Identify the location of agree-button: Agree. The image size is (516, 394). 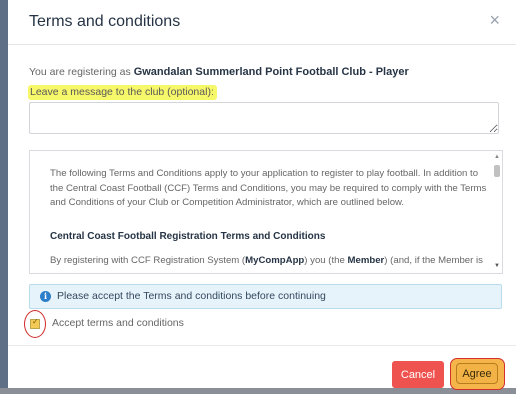
(477, 373).